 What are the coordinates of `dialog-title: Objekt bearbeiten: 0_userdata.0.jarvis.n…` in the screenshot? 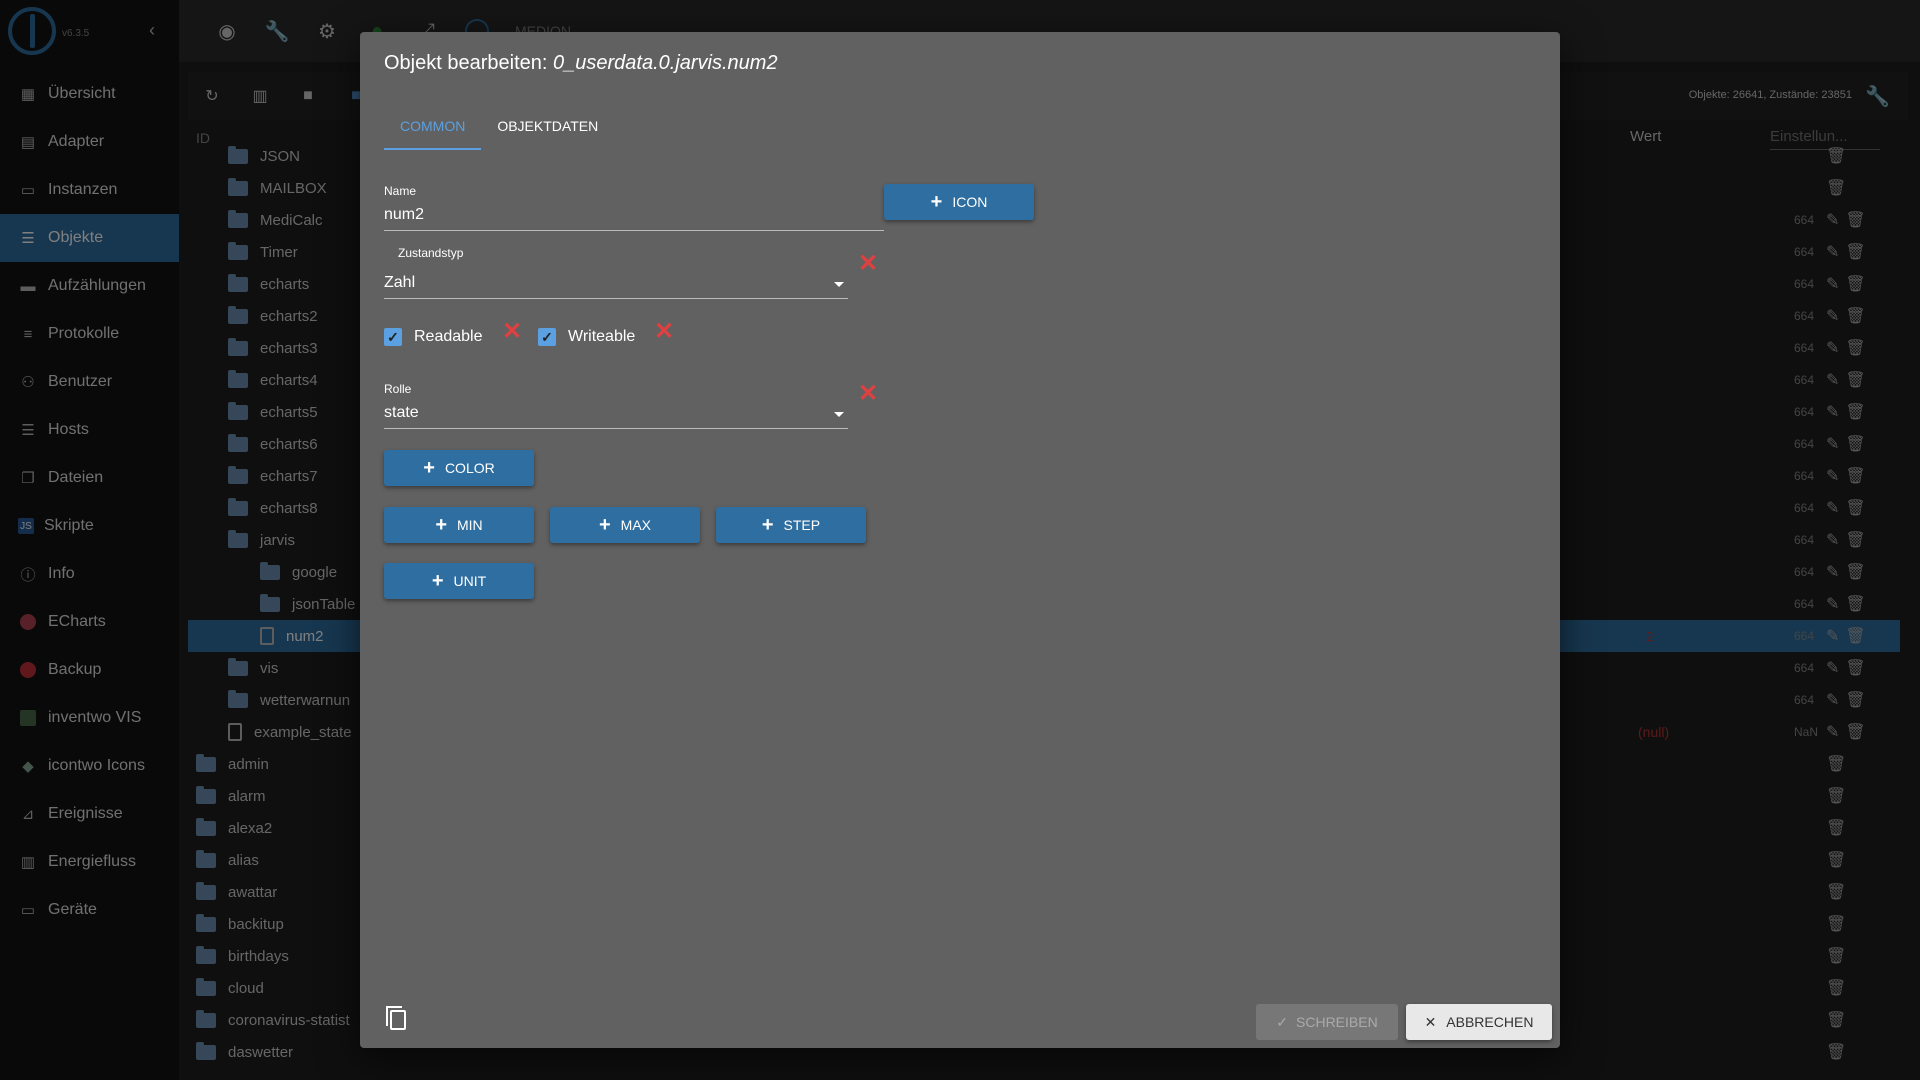 It's located at (581, 63).